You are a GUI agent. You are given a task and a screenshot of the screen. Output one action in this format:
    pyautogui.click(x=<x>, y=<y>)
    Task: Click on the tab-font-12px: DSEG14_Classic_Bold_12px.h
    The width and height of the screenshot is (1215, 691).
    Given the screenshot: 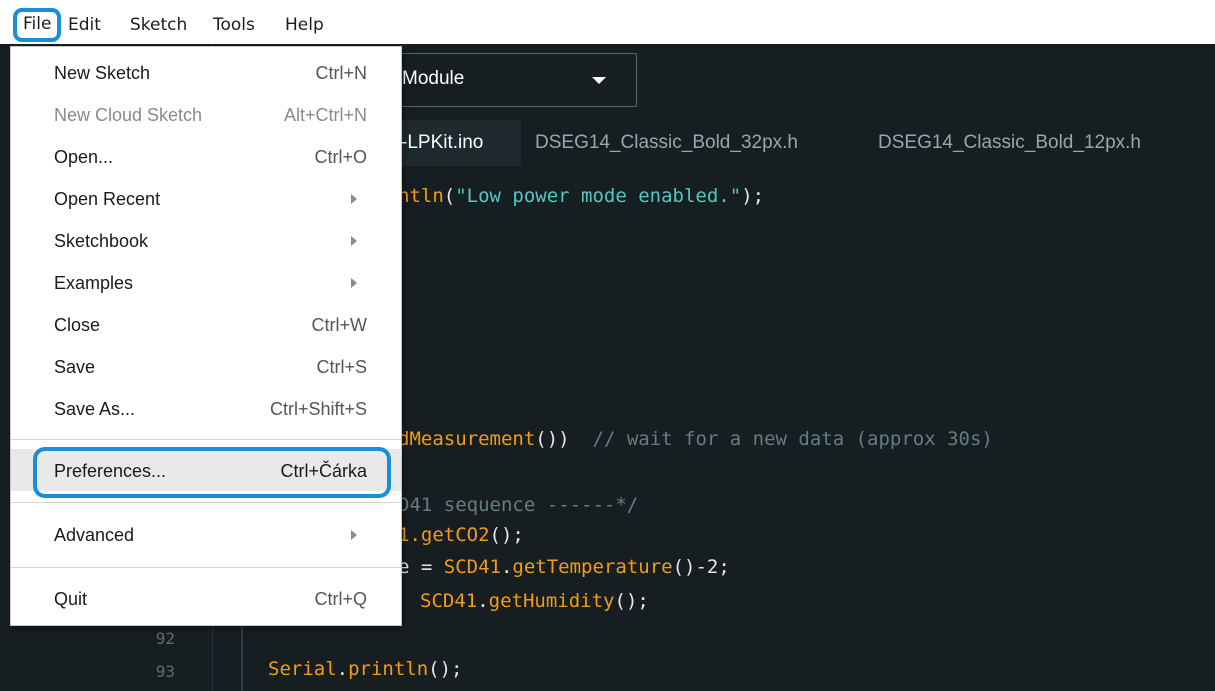 What is the action you would take?
    pyautogui.click(x=1009, y=143)
    